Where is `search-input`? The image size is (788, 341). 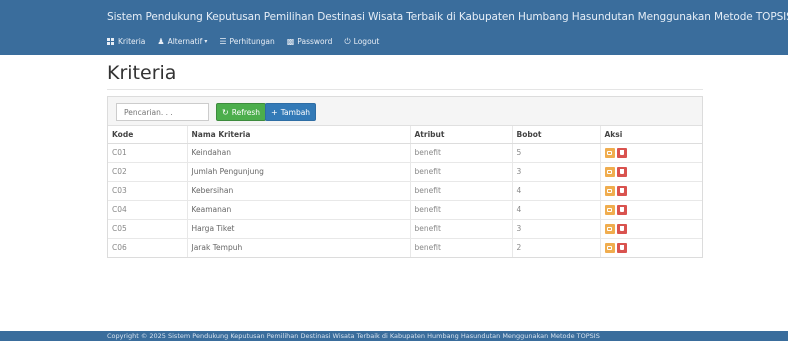 search-input is located at coordinates (162, 112).